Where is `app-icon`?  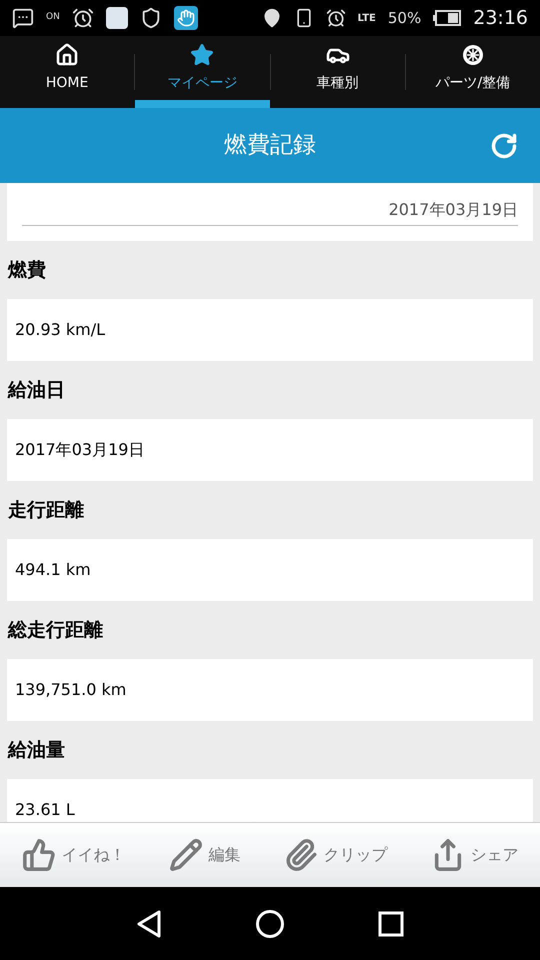
app-icon is located at coordinates (117, 18).